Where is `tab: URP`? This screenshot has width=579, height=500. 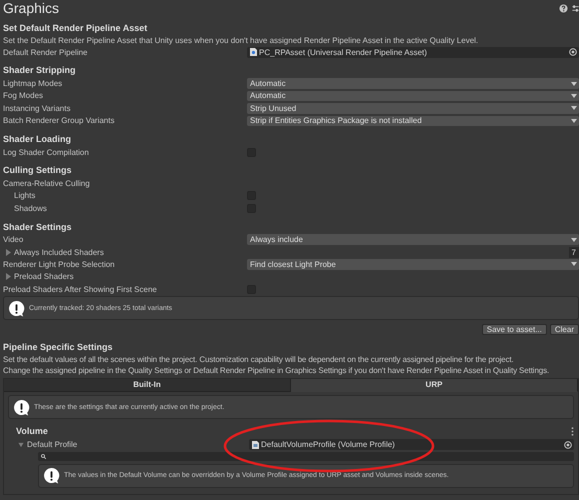 tab: URP is located at coordinates (434, 385).